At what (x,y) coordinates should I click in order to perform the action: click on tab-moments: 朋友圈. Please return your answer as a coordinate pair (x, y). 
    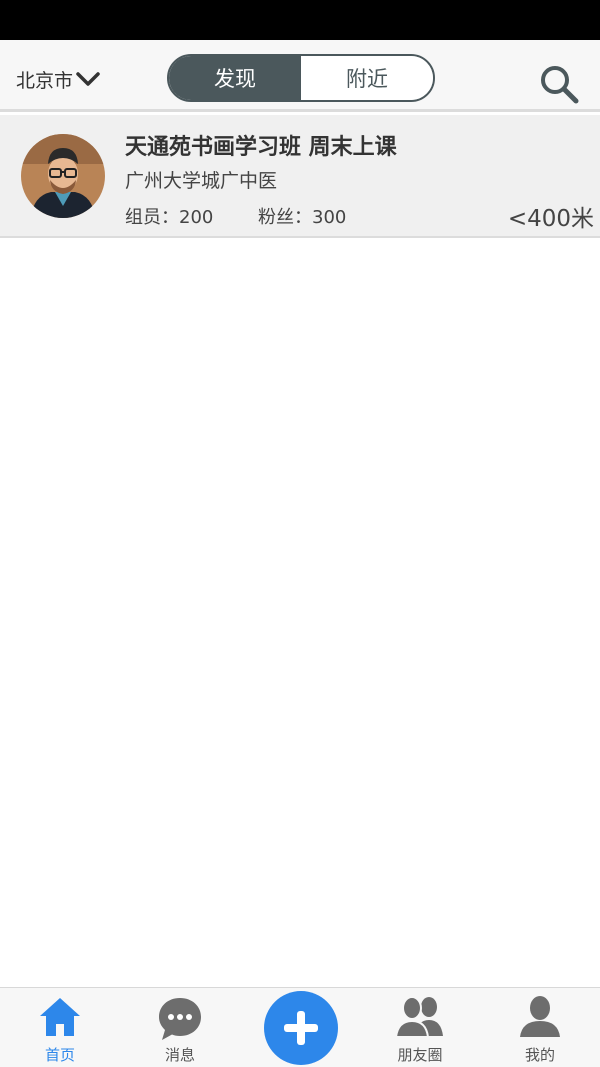
    Looking at the image, I should click on (420, 1027).